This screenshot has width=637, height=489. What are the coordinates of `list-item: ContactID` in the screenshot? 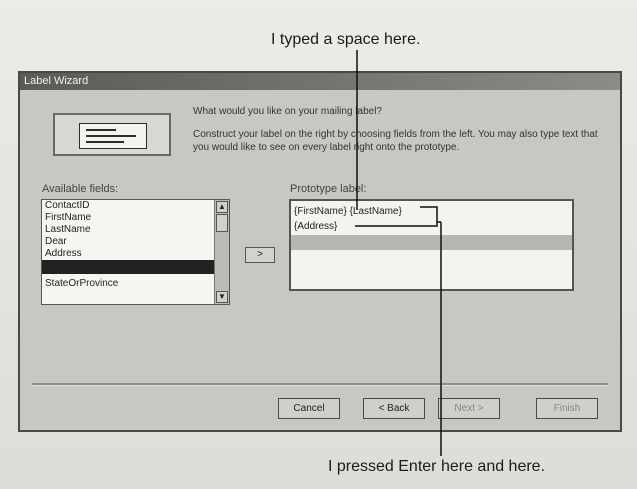 It's located at (135, 206).